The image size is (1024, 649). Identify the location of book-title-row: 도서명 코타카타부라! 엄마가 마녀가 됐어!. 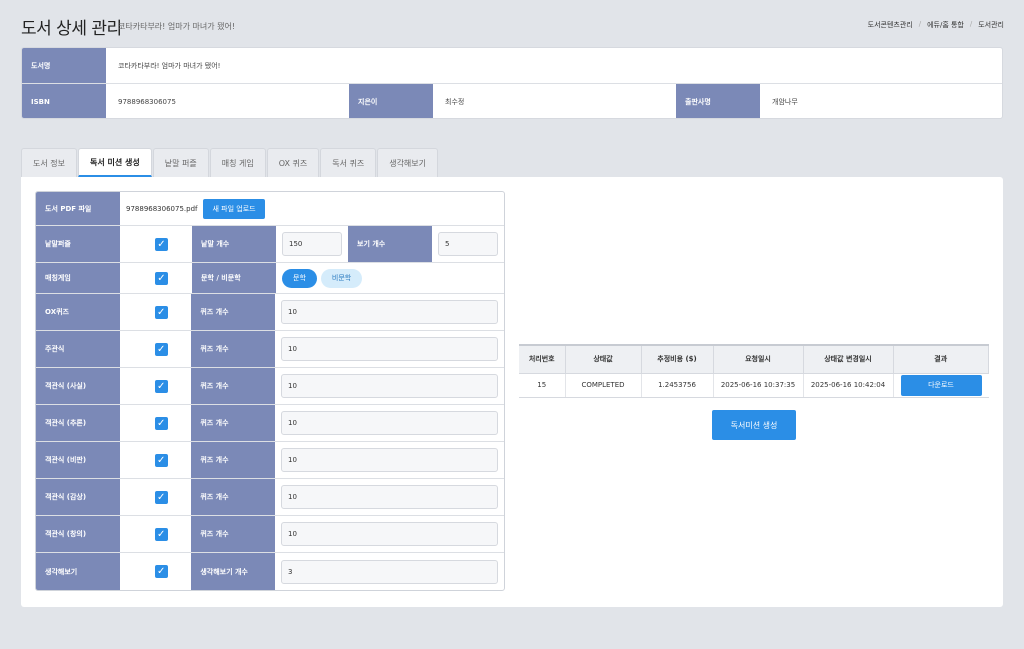
(512, 66).